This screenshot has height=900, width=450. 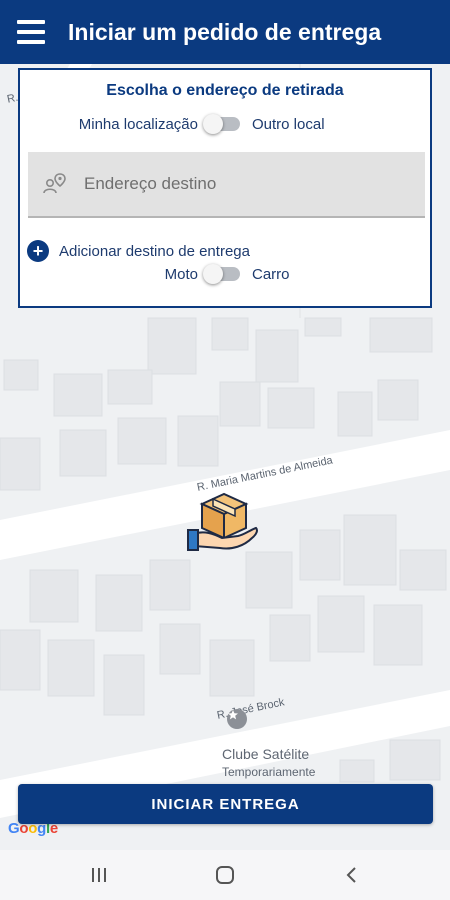 I want to click on destination-placeholder: Endereço destino, so click(x=150, y=183).